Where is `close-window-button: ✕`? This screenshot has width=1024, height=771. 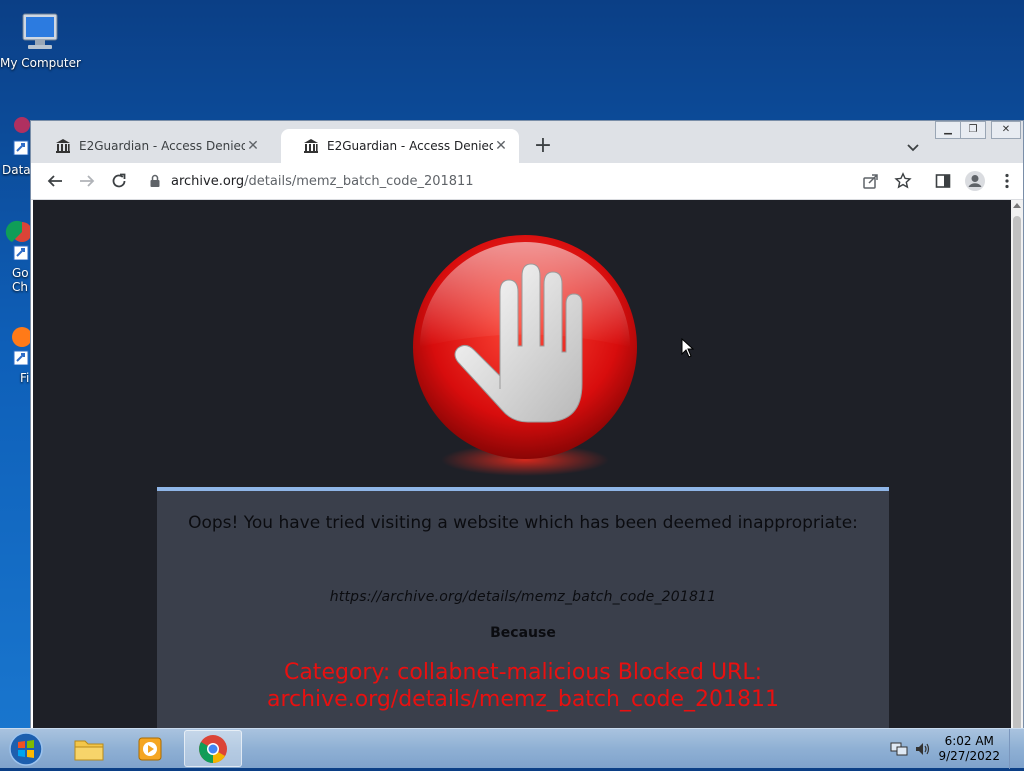 close-window-button: ✕ is located at coordinates (1006, 130).